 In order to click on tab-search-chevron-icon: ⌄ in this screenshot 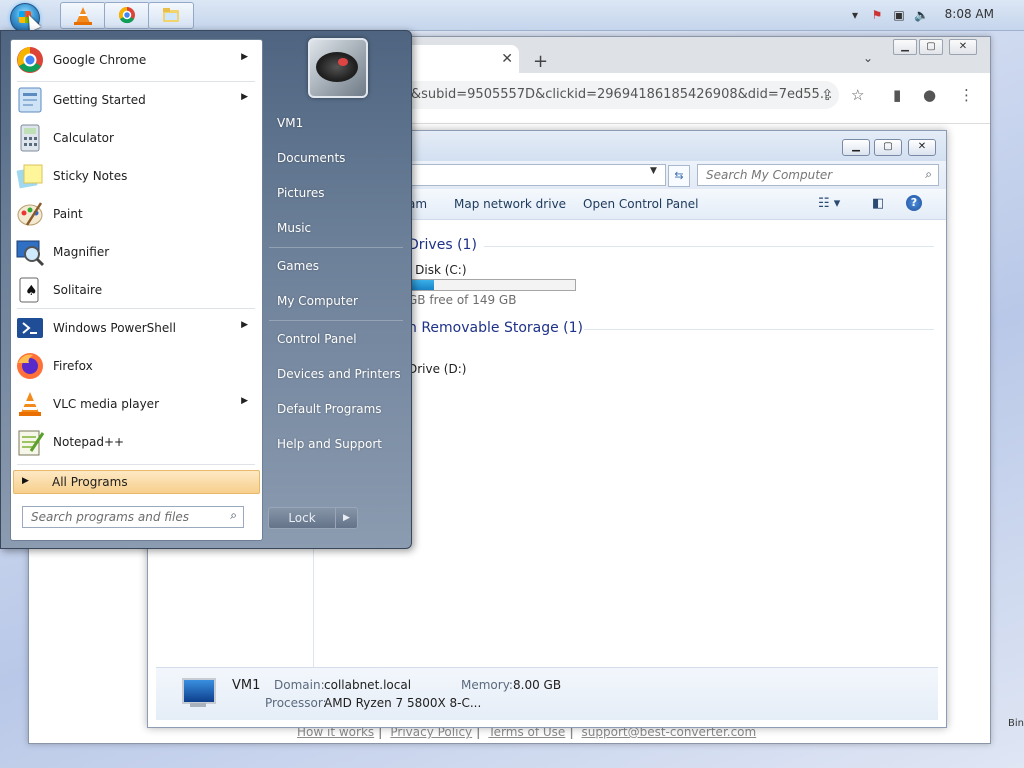, I will do `click(868, 58)`.